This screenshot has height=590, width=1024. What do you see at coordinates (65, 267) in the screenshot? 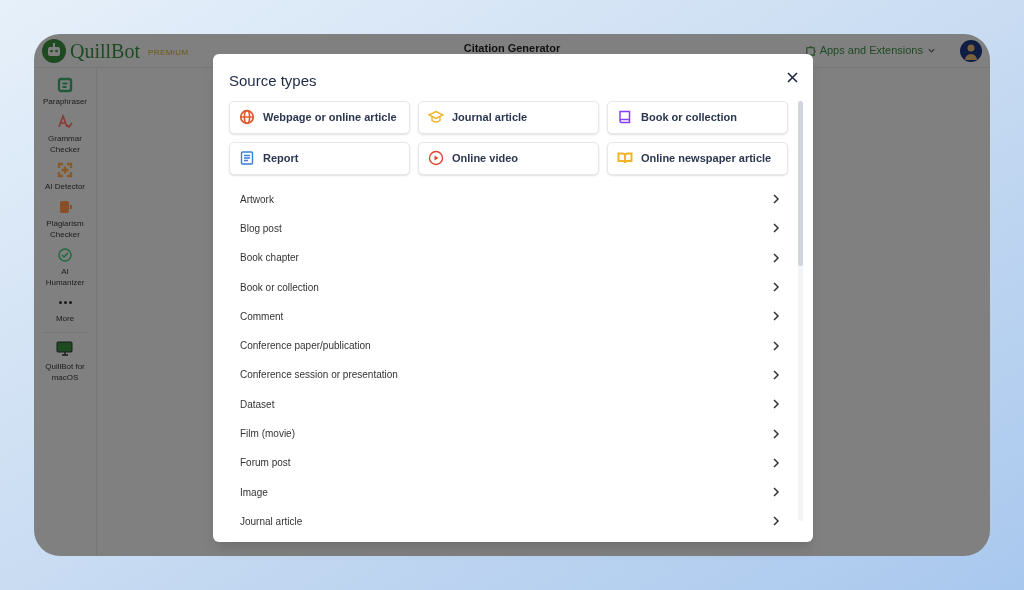
I see `sidebar-item: AI Humanizer` at bounding box center [65, 267].